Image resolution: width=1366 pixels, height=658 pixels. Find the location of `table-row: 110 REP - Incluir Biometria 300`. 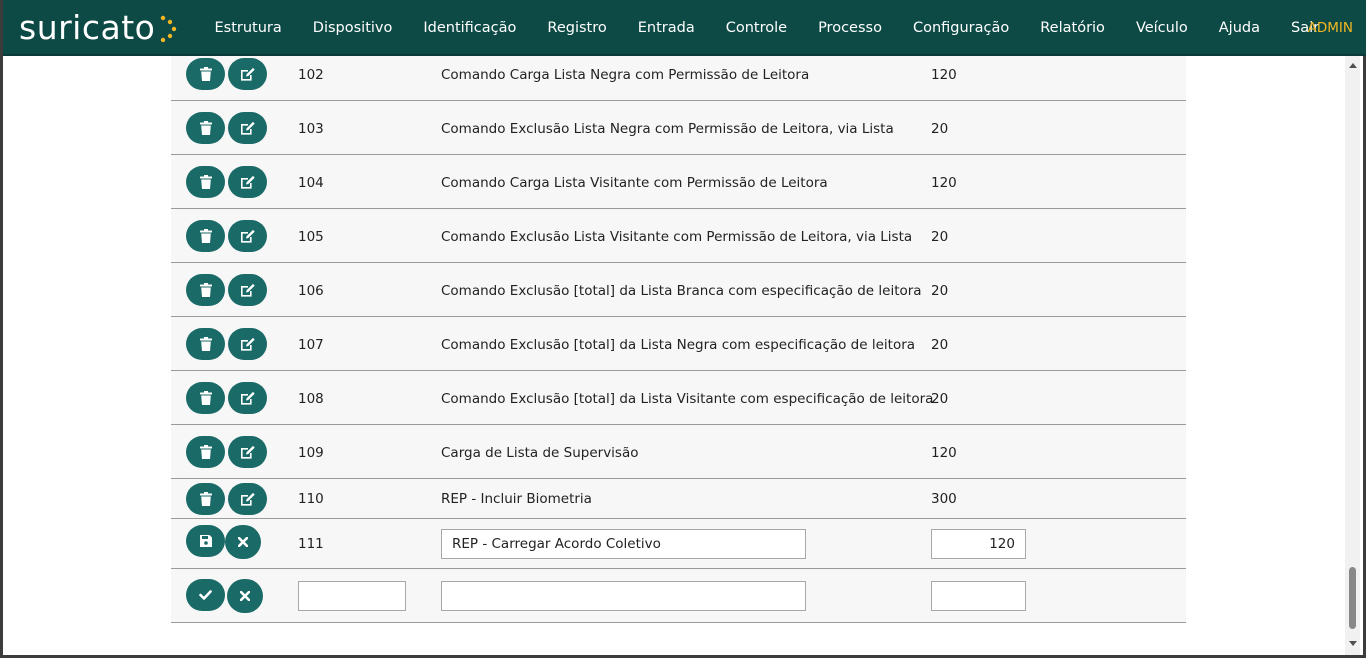

table-row: 110 REP - Incluir Biometria 300 is located at coordinates (678, 499).